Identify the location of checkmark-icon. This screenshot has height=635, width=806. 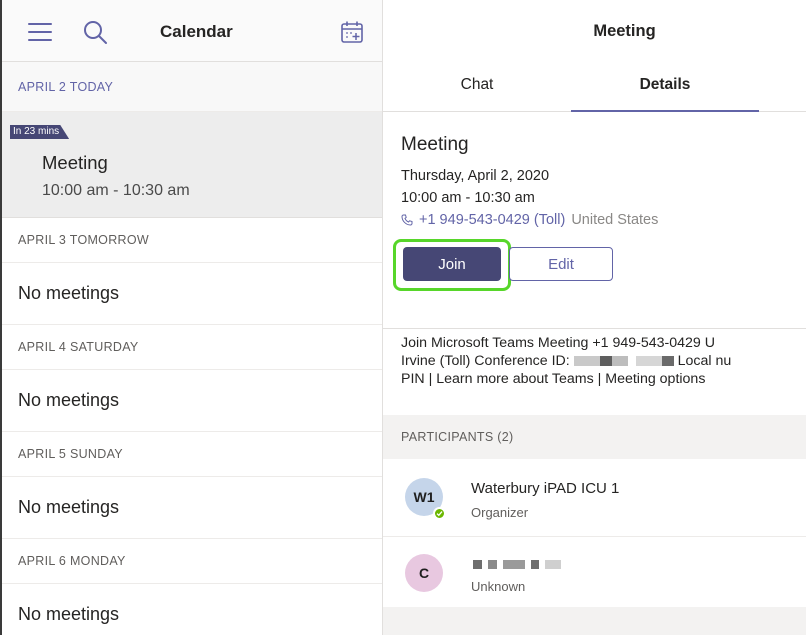
(439, 513).